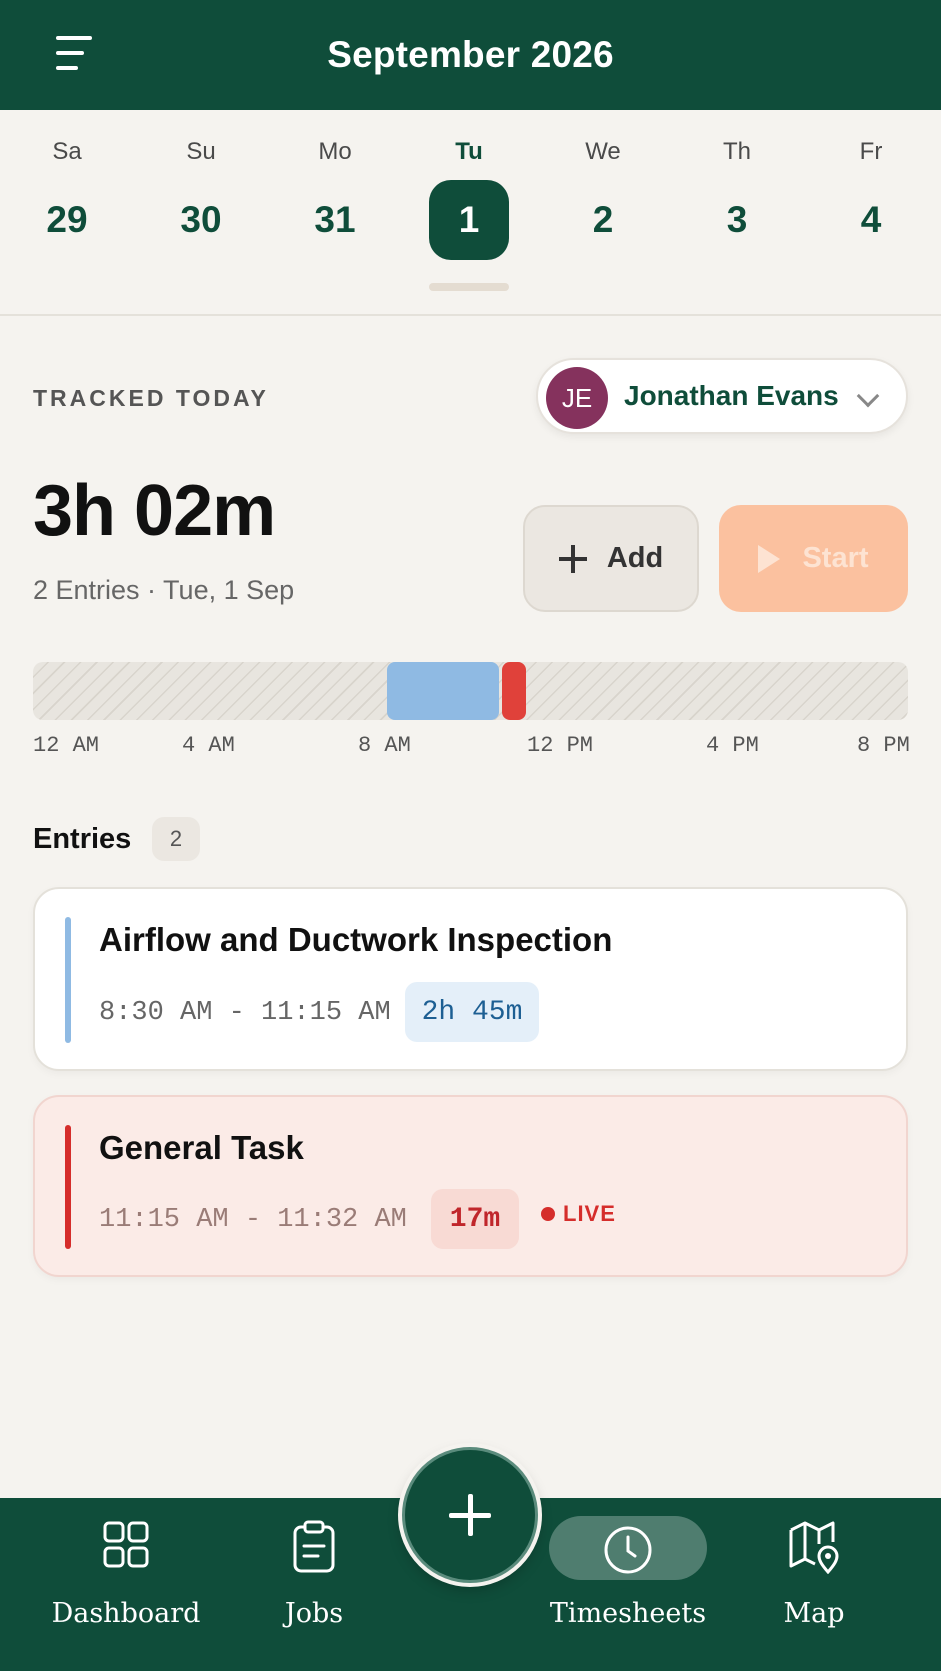  Describe the element at coordinates (577, 398) in the screenshot. I see `avatar: JE` at that location.